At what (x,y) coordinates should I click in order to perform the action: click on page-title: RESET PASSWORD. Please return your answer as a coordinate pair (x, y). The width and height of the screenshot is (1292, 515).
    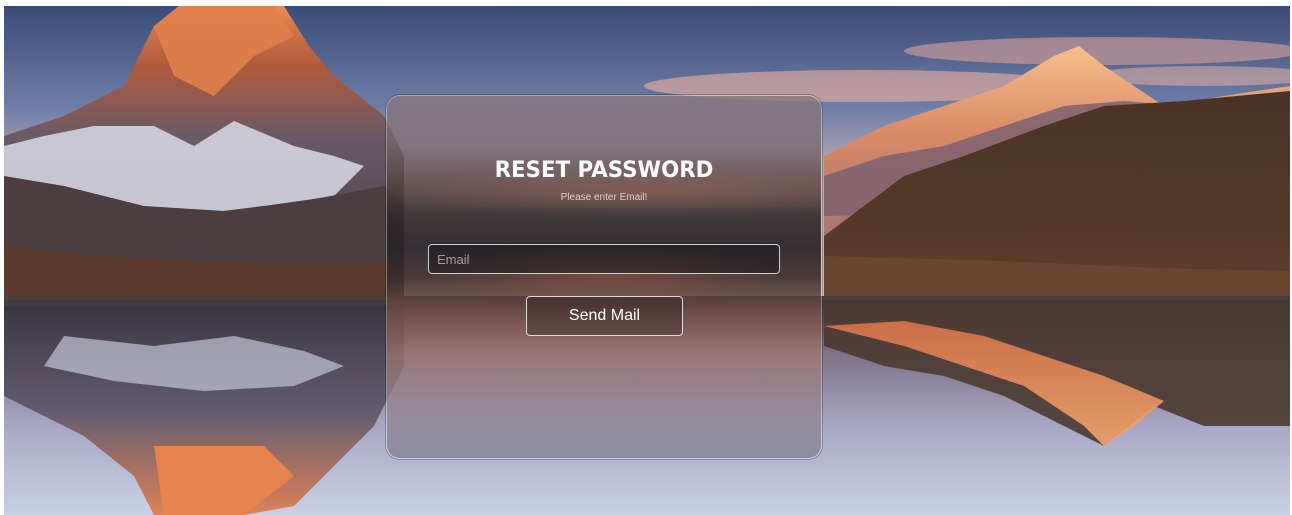
    Looking at the image, I should click on (604, 170).